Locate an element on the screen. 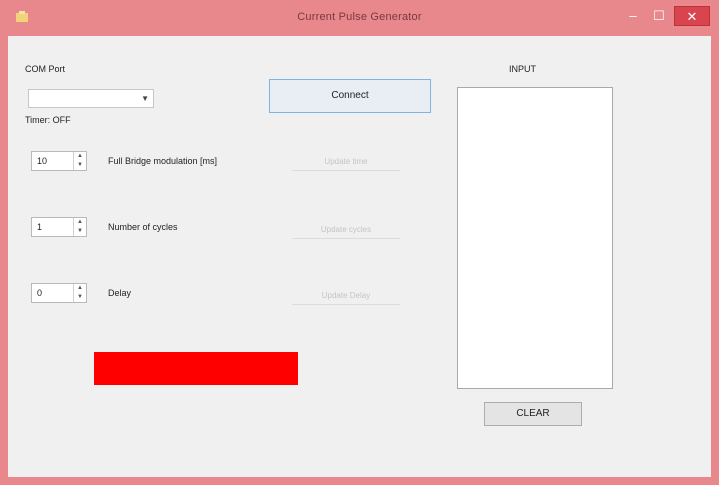  input-label: INPUT is located at coordinates (522, 69).